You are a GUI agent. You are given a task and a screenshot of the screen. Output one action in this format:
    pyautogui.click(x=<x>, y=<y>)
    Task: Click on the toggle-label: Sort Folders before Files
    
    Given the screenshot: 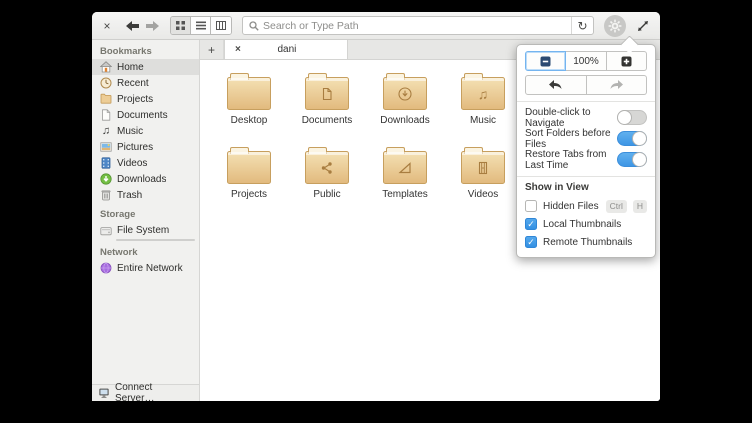 What is the action you would take?
    pyautogui.click(x=568, y=138)
    